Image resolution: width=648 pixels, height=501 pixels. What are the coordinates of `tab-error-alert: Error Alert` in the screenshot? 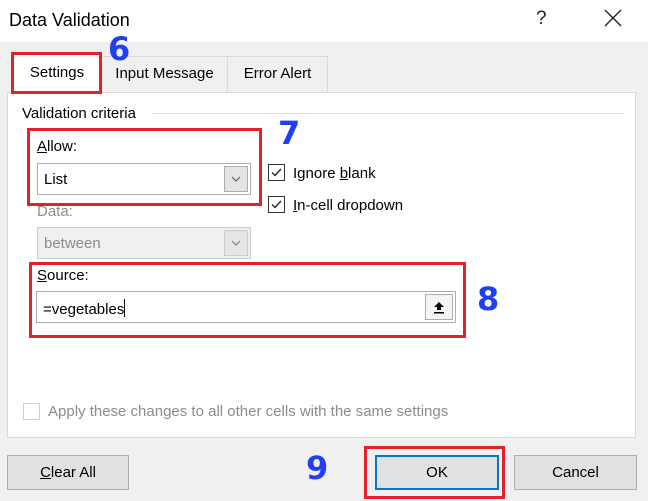 It's located at (277, 74).